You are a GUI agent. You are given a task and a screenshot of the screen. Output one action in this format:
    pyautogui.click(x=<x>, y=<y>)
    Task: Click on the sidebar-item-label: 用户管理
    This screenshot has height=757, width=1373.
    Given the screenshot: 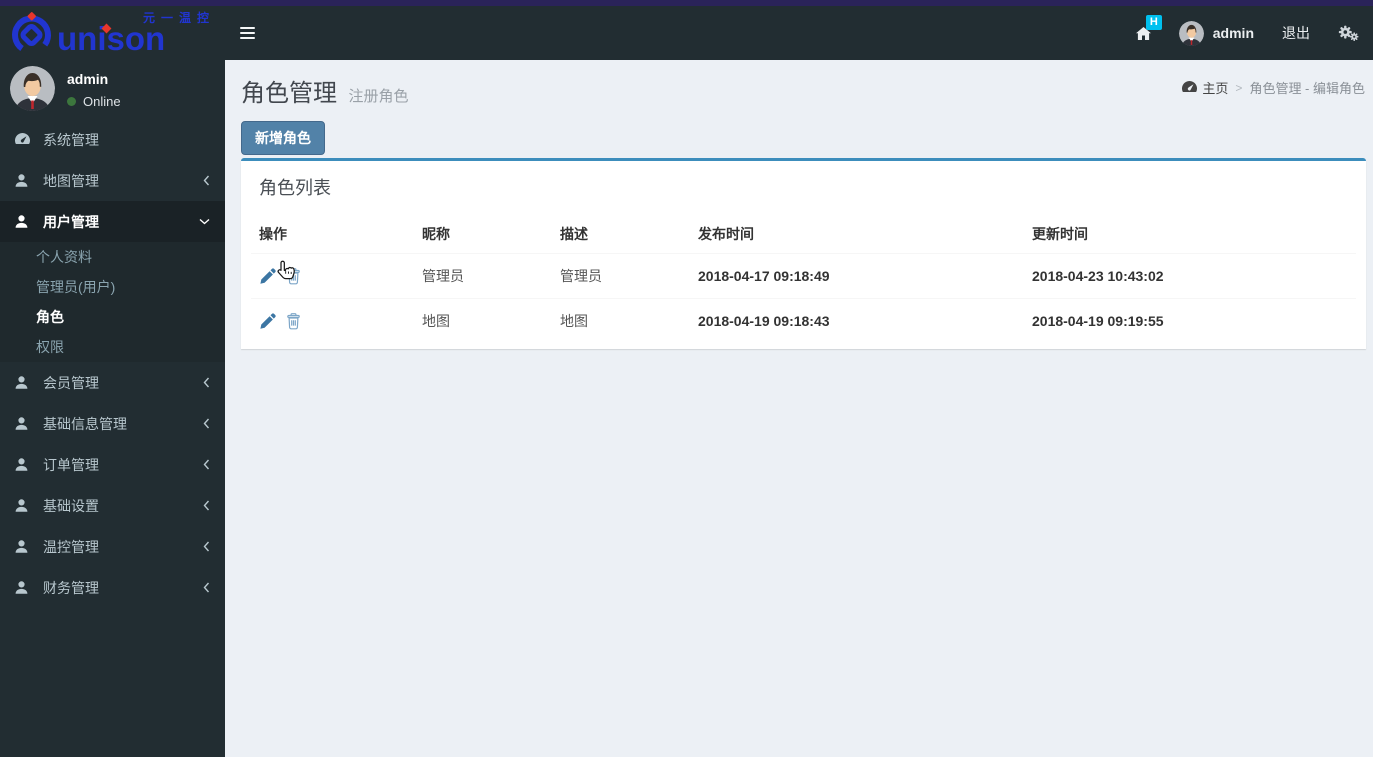 What is the action you would take?
    pyautogui.click(x=71, y=221)
    